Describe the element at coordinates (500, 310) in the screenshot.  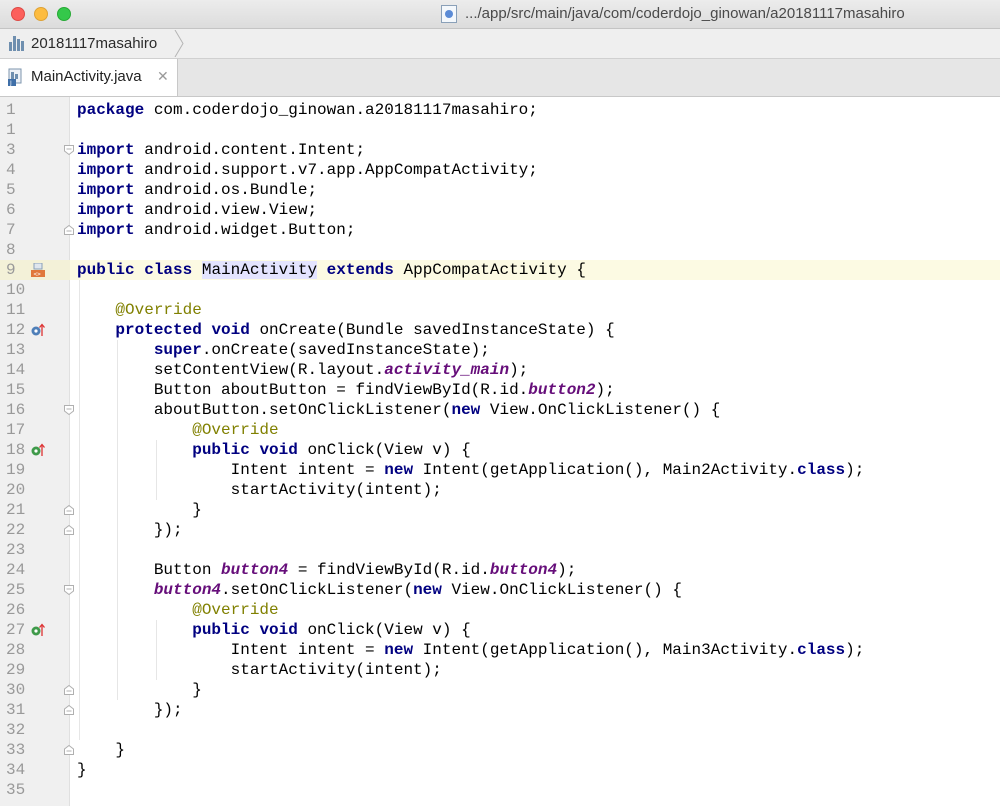
I see `code-line: 11 @Override` at that location.